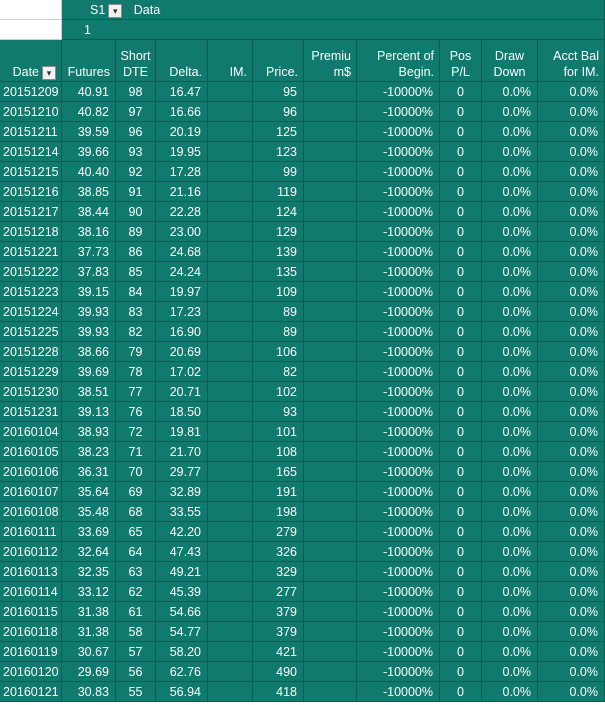 Image resolution: width=605 pixels, height=705 pixels. What do you see at coordinates (136, 92) in the screenshot?
I see `cell-short-dte: 98` at bounding box center [136, 92].